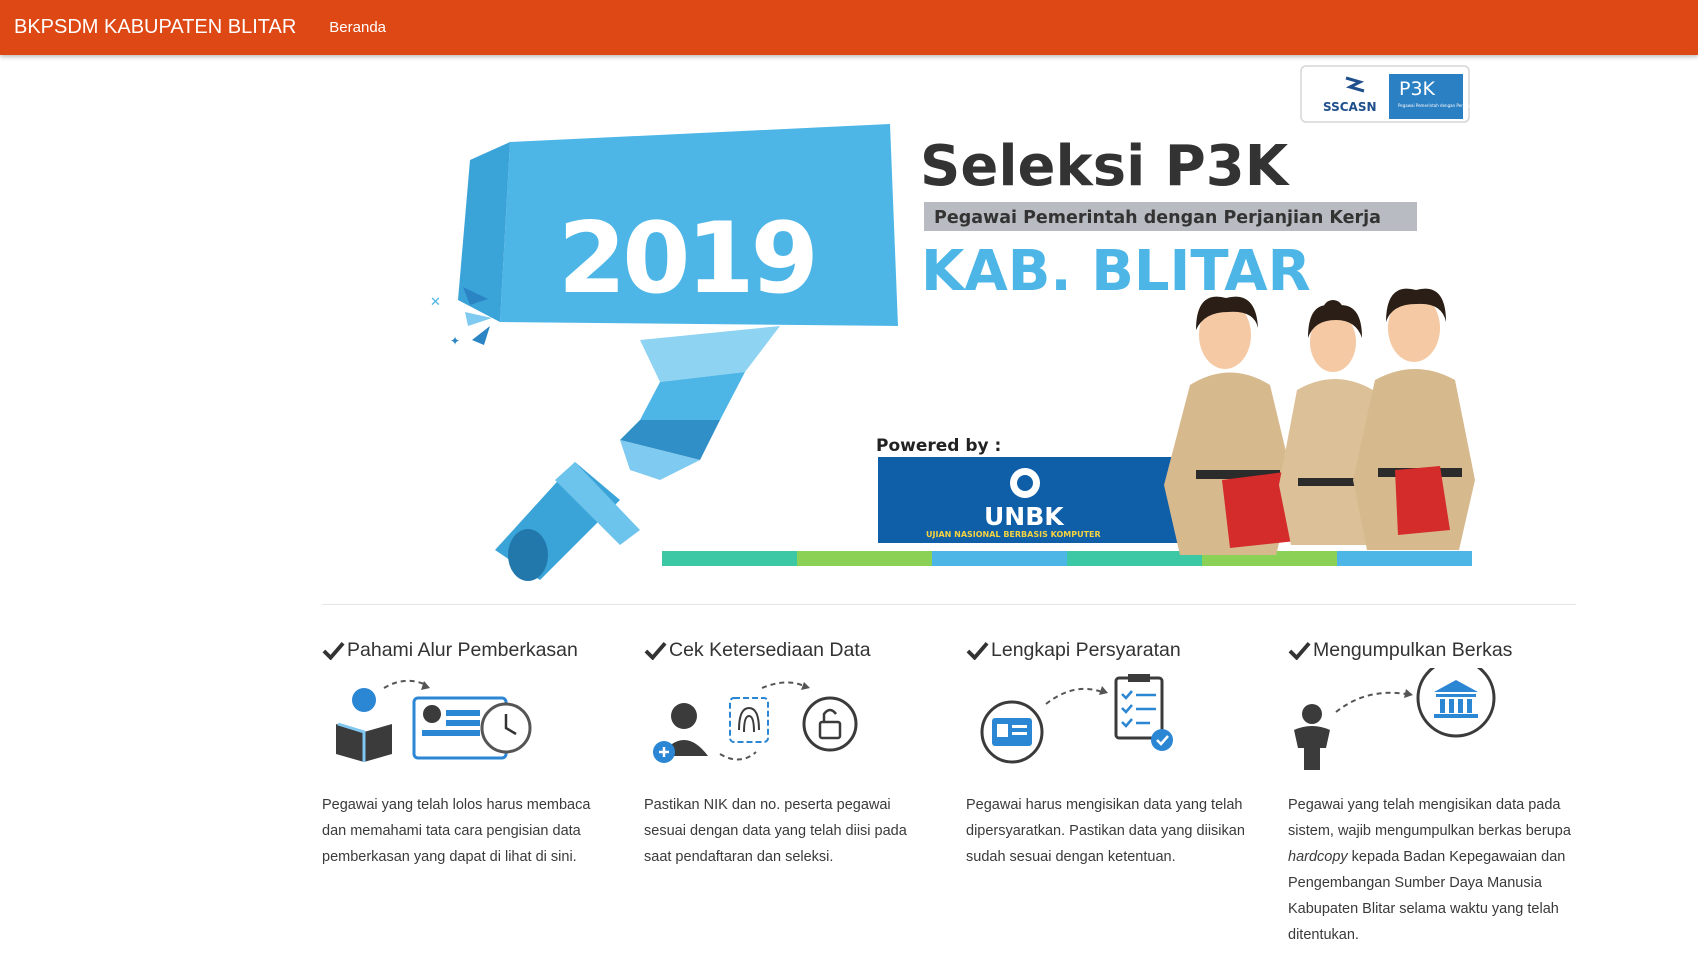  I want to click on id-card-checklist-icon, so click(1076, 719).